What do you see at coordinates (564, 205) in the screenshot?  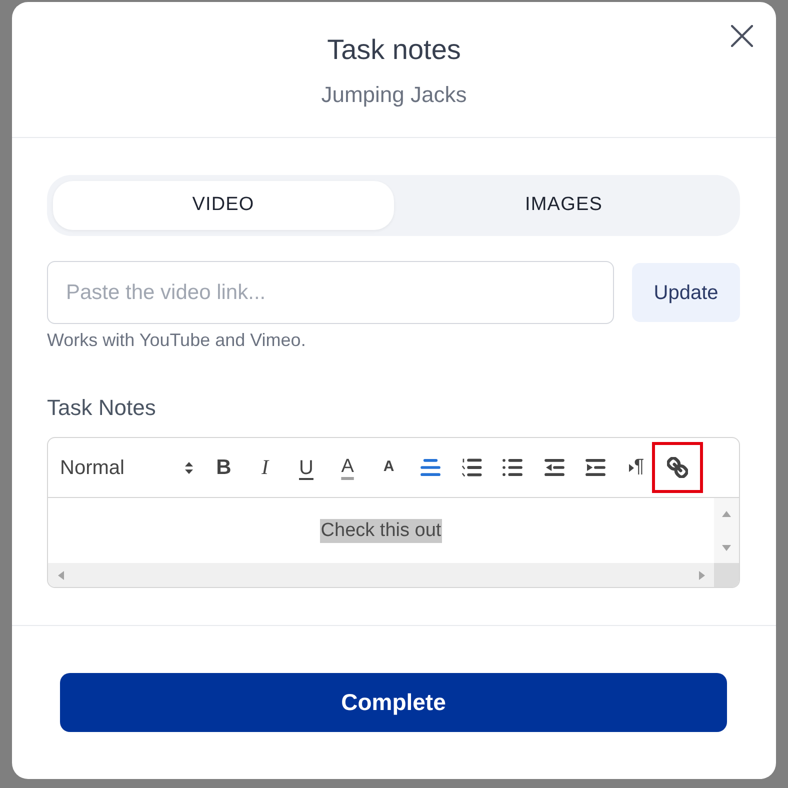 I see `tab: IMAGES` at bounding box center [564, 205].